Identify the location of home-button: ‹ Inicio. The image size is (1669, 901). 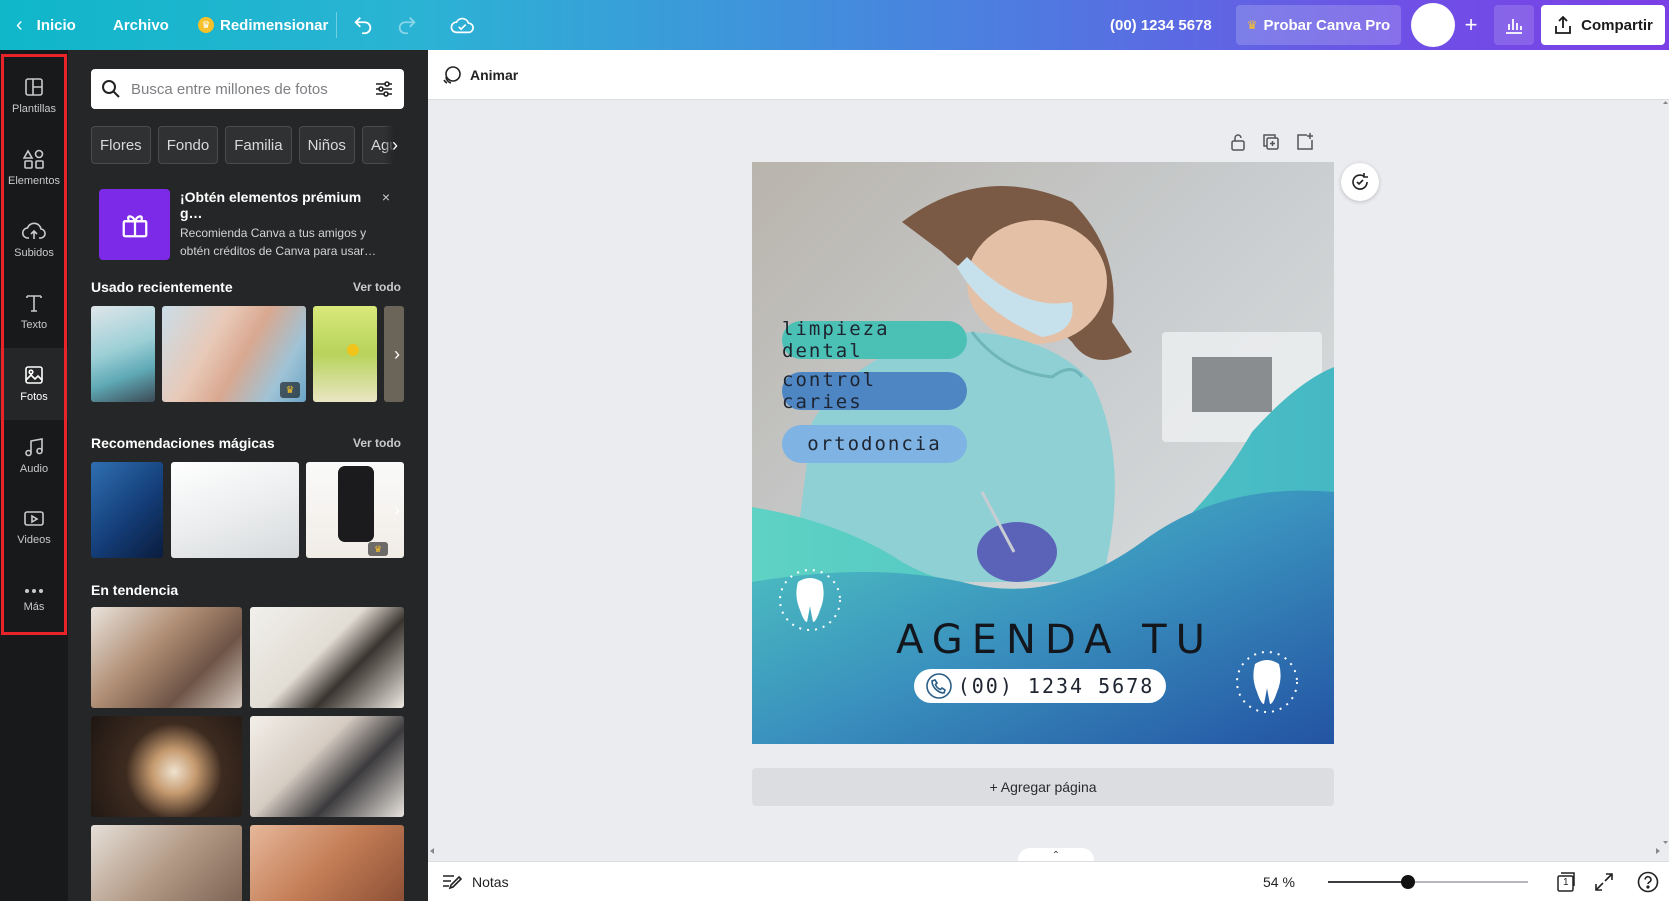
(46, 25).